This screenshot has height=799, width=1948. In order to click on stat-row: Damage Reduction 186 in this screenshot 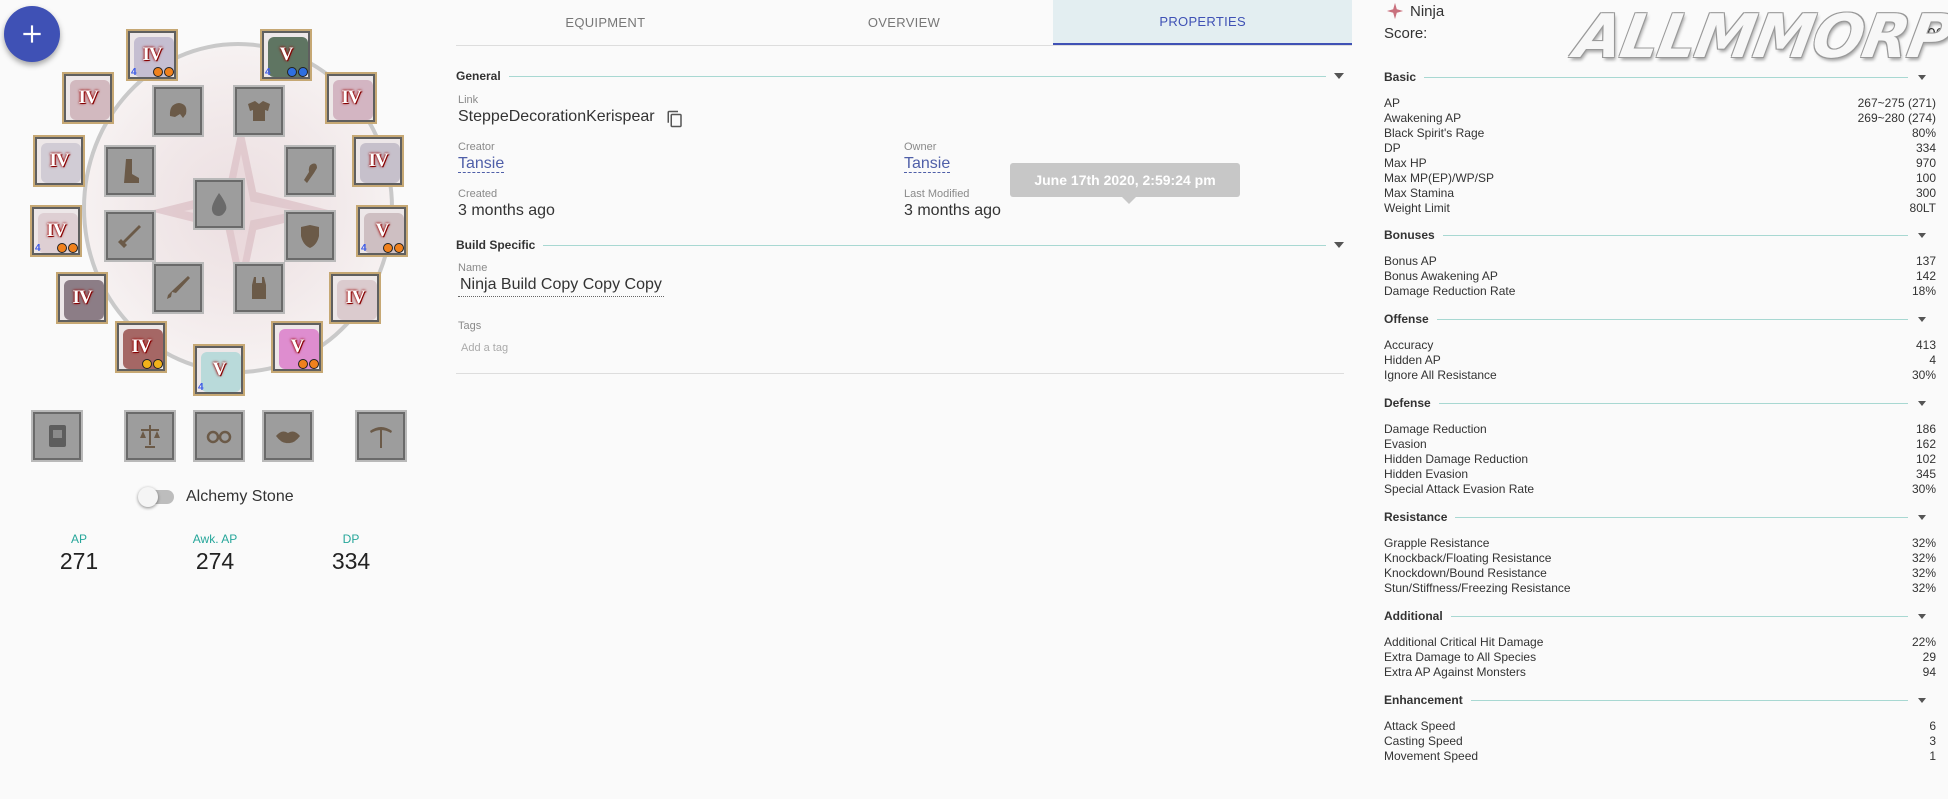, I will do `click(1660, 429)`.